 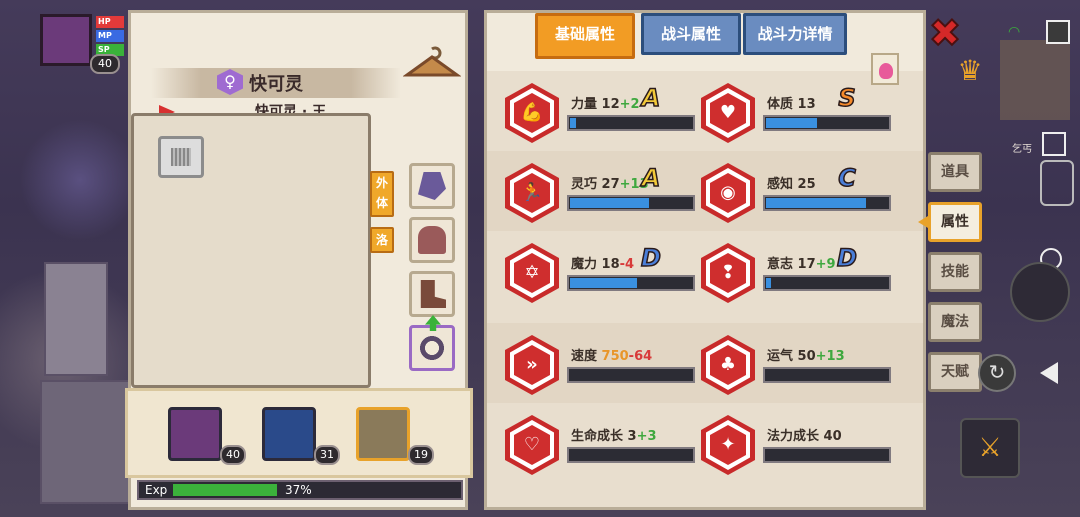 I want to click on stat-name: 法力成长, so click(x=795, y=436).